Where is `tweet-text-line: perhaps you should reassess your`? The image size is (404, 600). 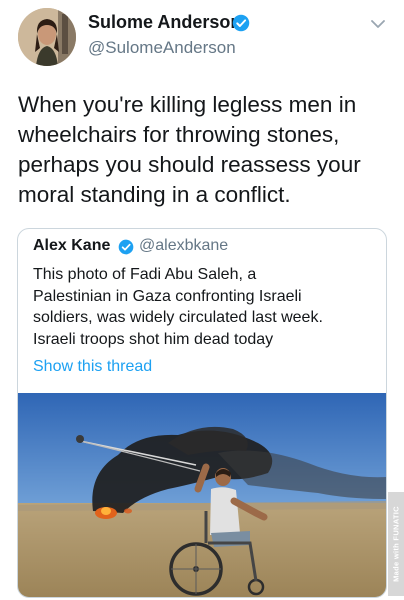 tweet-text-line: perhaps you should reassess your is located at coordinates (189, 164).